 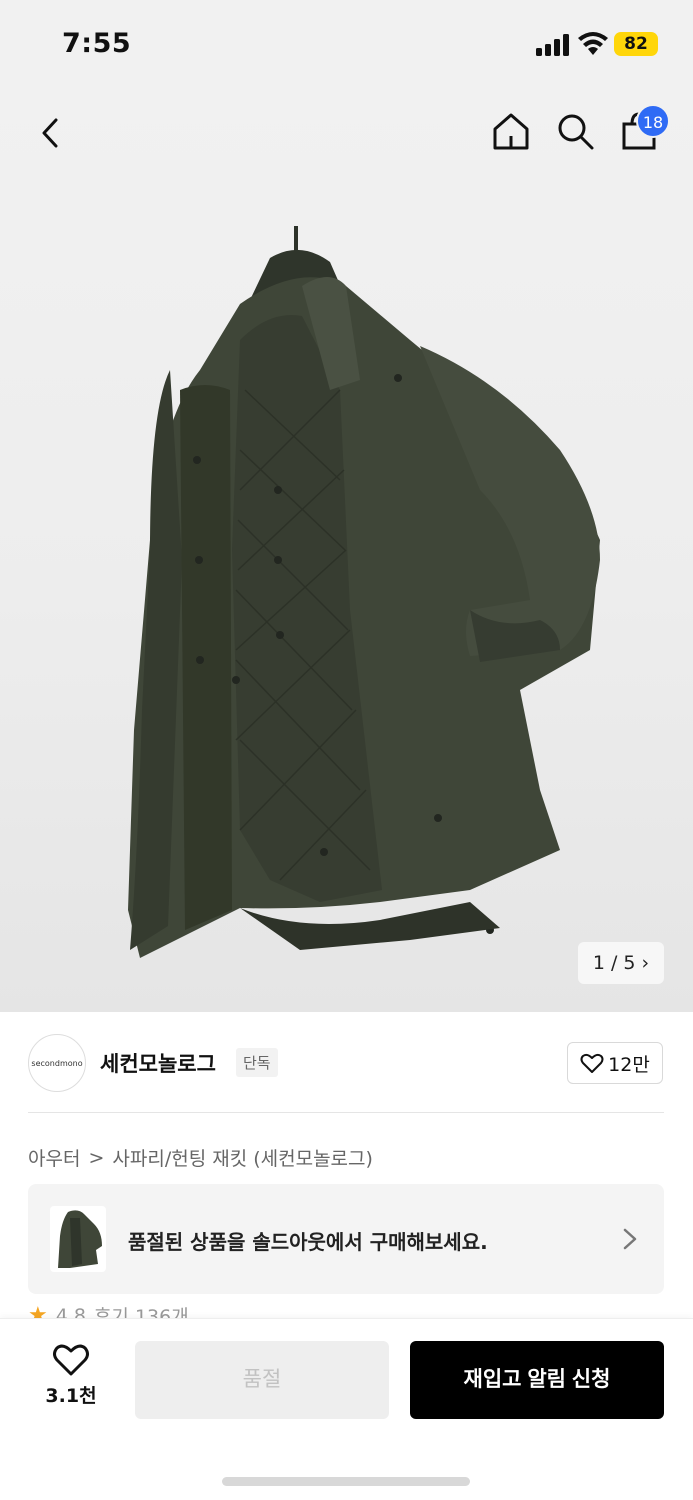 I want to click on home-icon, so click(x=511, y=131).